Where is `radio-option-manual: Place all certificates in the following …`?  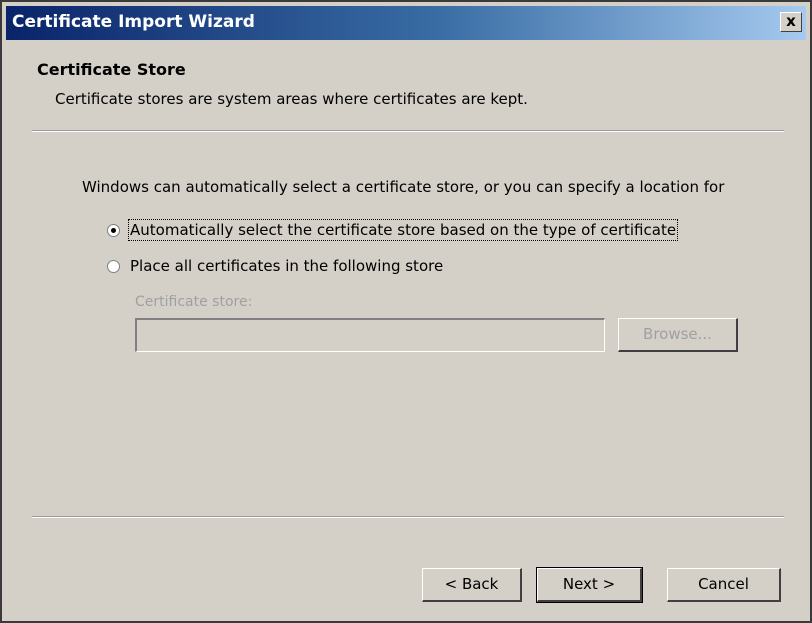 radio-option-manual: Place all certificates in the following … is located at coordinates (275, 266).